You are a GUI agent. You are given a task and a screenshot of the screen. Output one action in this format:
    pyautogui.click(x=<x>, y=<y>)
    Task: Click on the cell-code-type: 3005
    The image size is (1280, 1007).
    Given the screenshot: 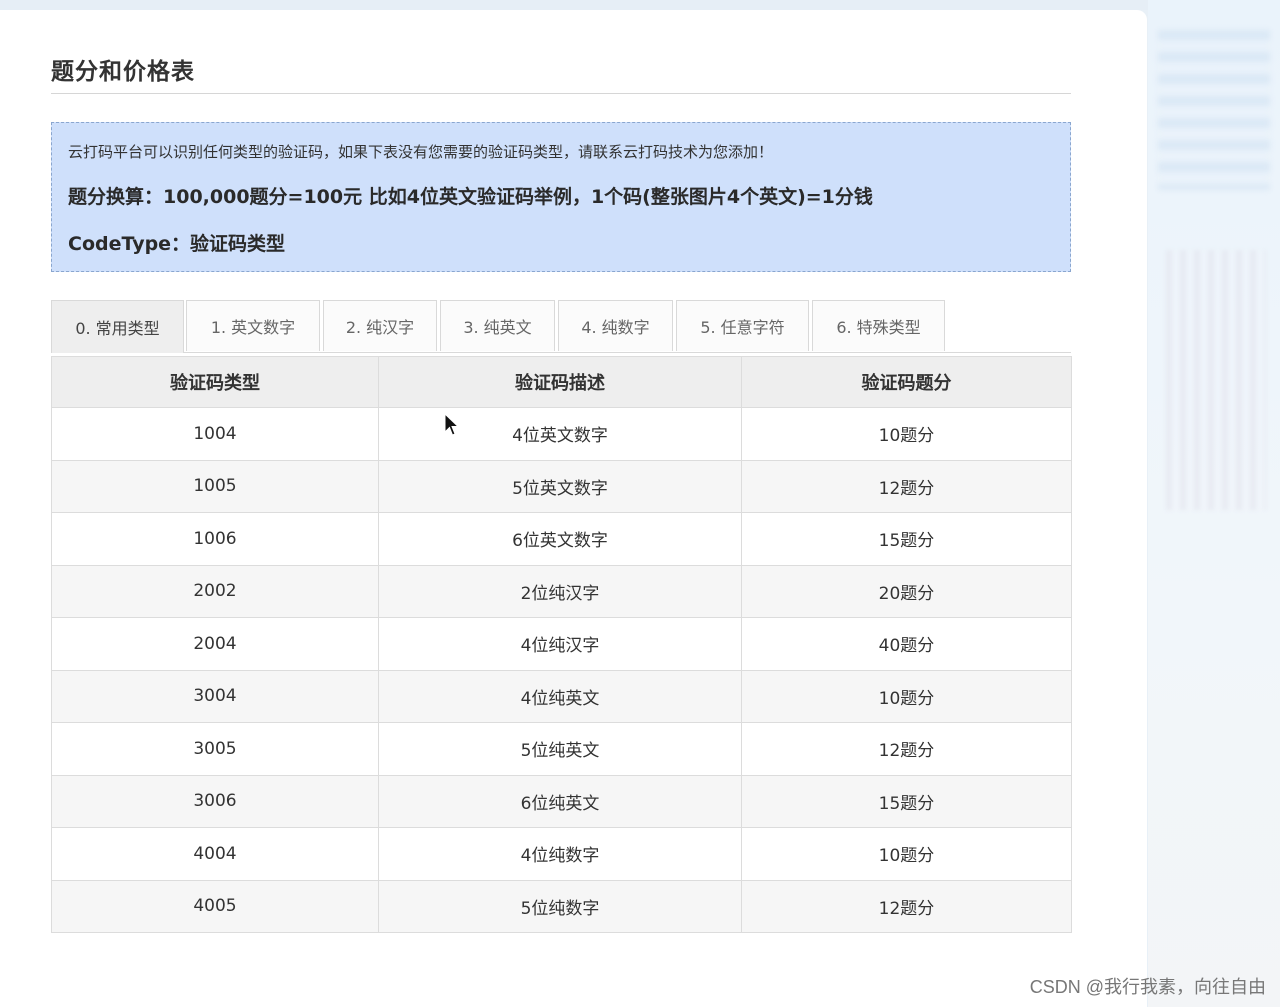 What is the action you would take?
    pyautogui.click(x=215, y=749)
    